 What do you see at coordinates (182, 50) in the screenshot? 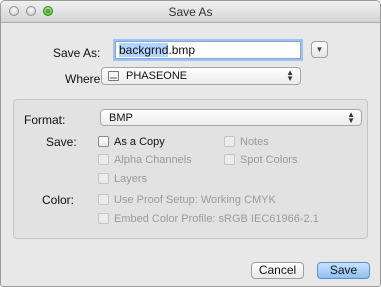
I see `filename-extension: .bmp` at bounding box center [182, 50].